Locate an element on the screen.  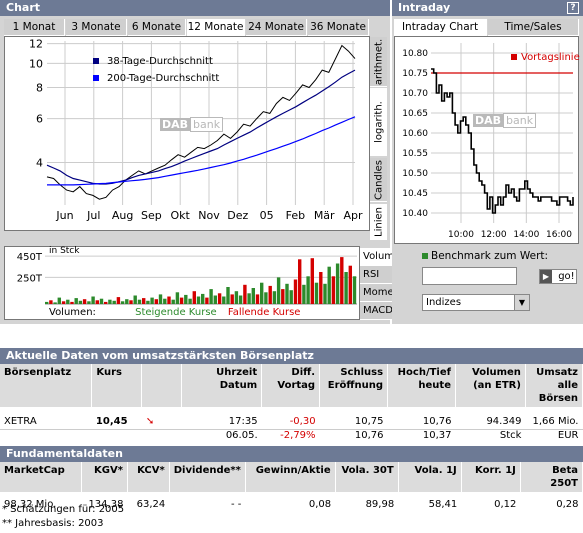
col-header-line: Datum is located at coordinates (238, 385).